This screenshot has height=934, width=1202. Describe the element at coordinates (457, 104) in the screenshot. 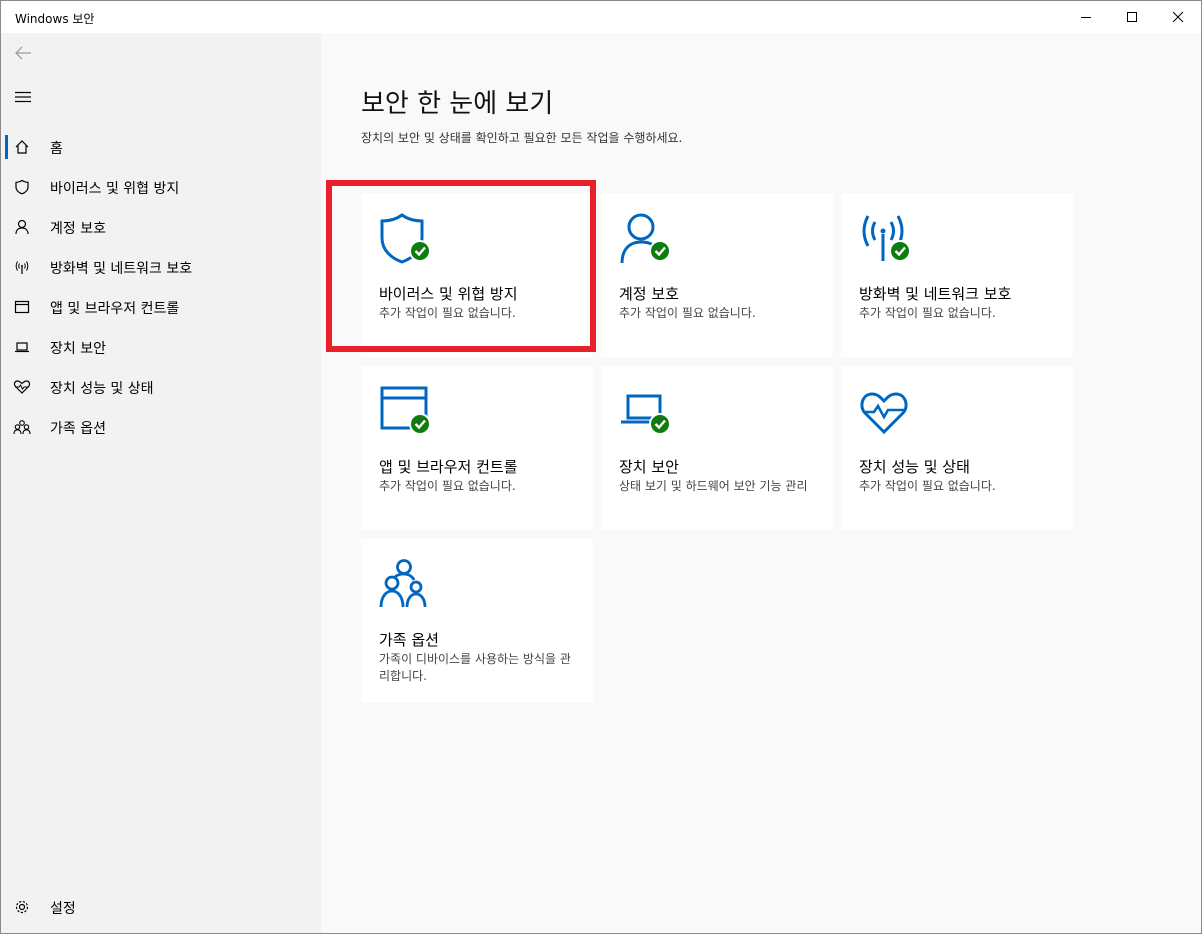

I see `page-title: 보안 한 눈에 보기` at that location.